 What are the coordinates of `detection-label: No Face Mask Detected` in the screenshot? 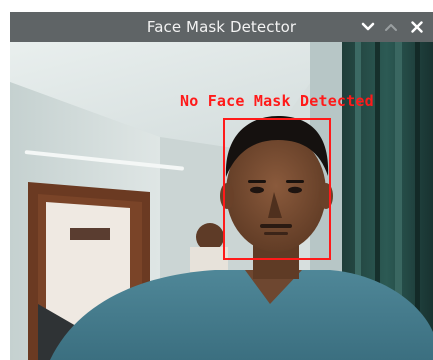 It's located at (277, 101).